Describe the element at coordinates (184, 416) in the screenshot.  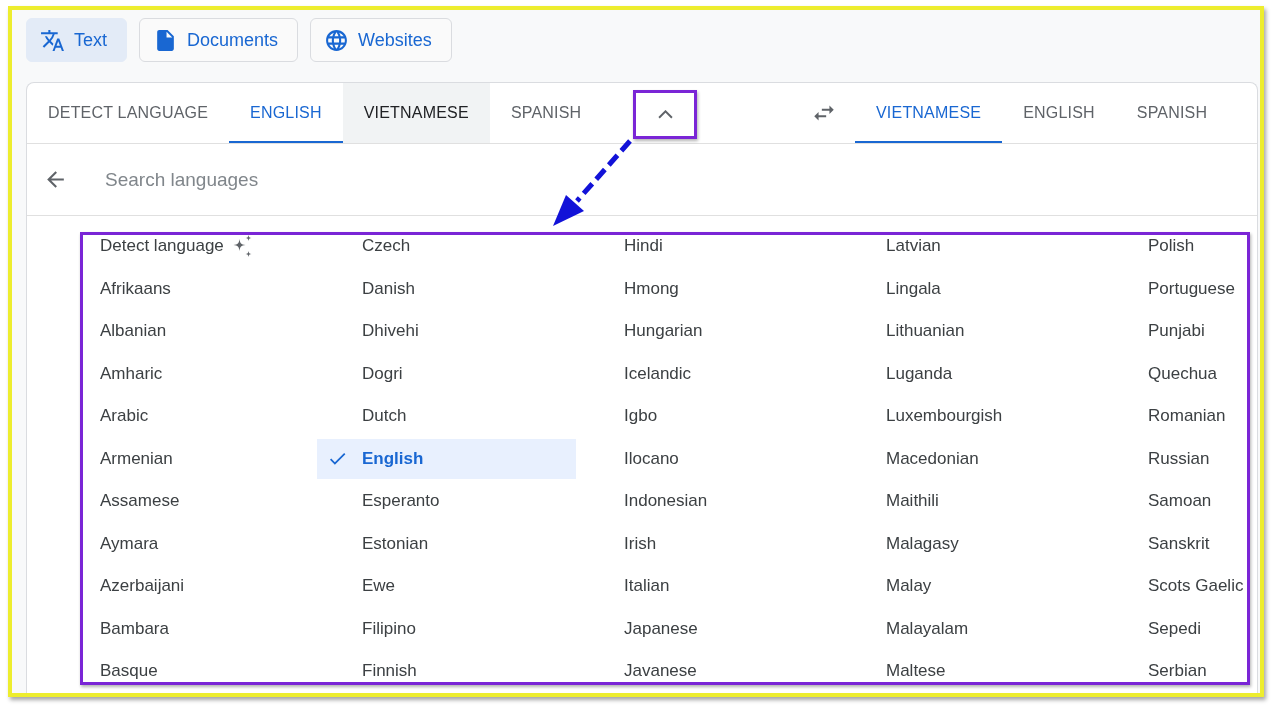
I see `language-option: Arabic` at that location.